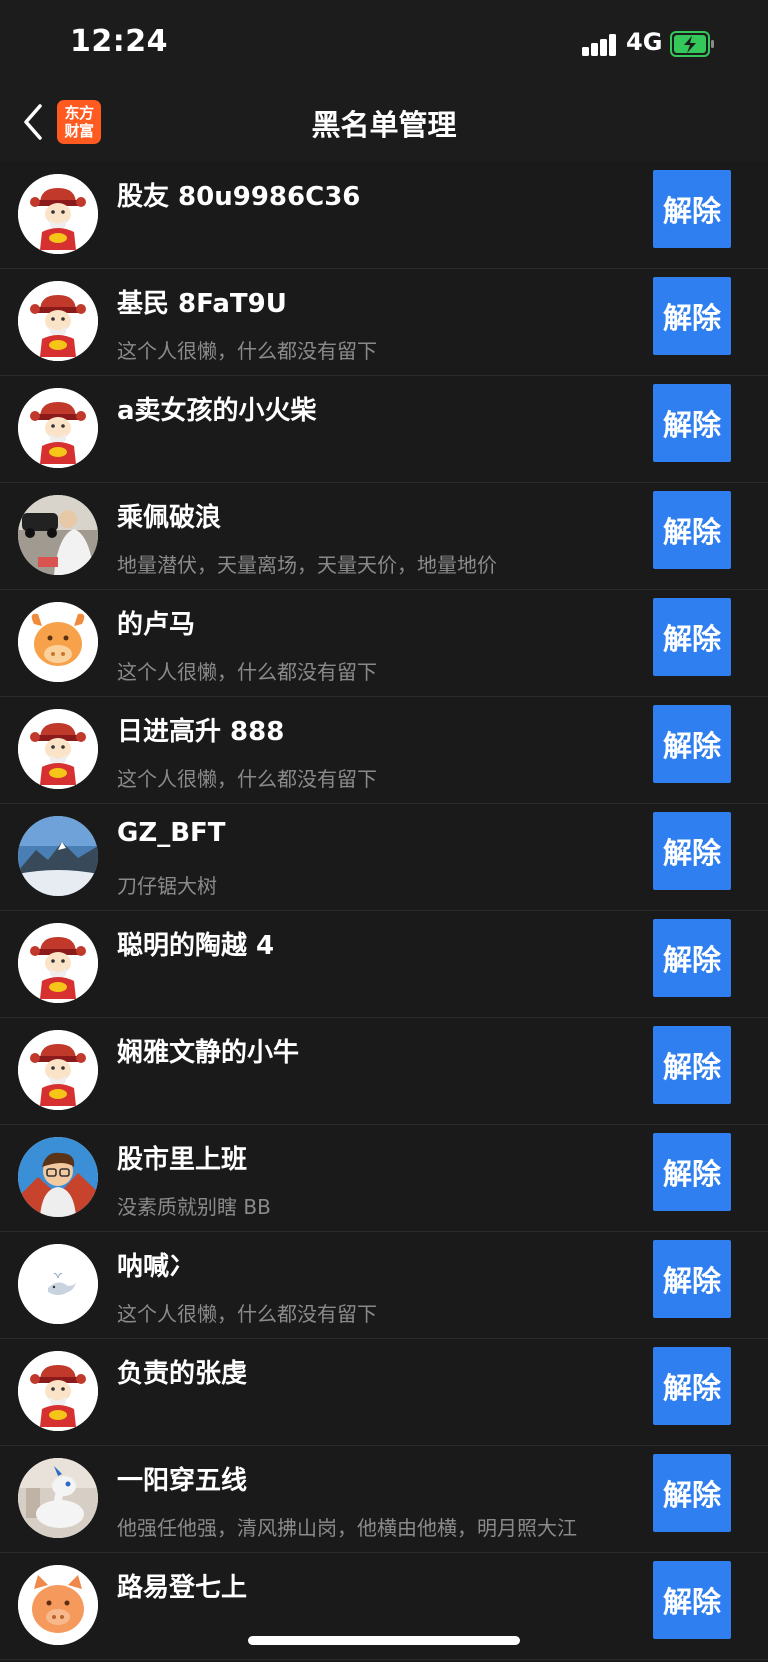  I want to click on user-name: GZ_BFT, so click(171, 833).